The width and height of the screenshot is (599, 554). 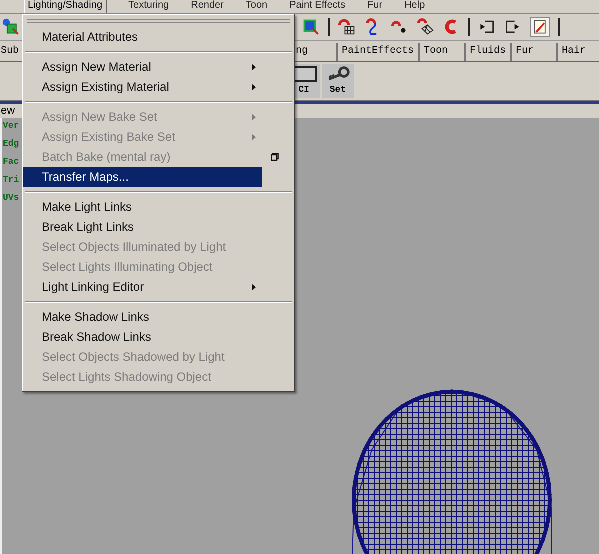 What do you see at coordinates (379, 52) in the screenshot?
I see `shelf-tab: PaintEffects` at bounding box center [379, 52].